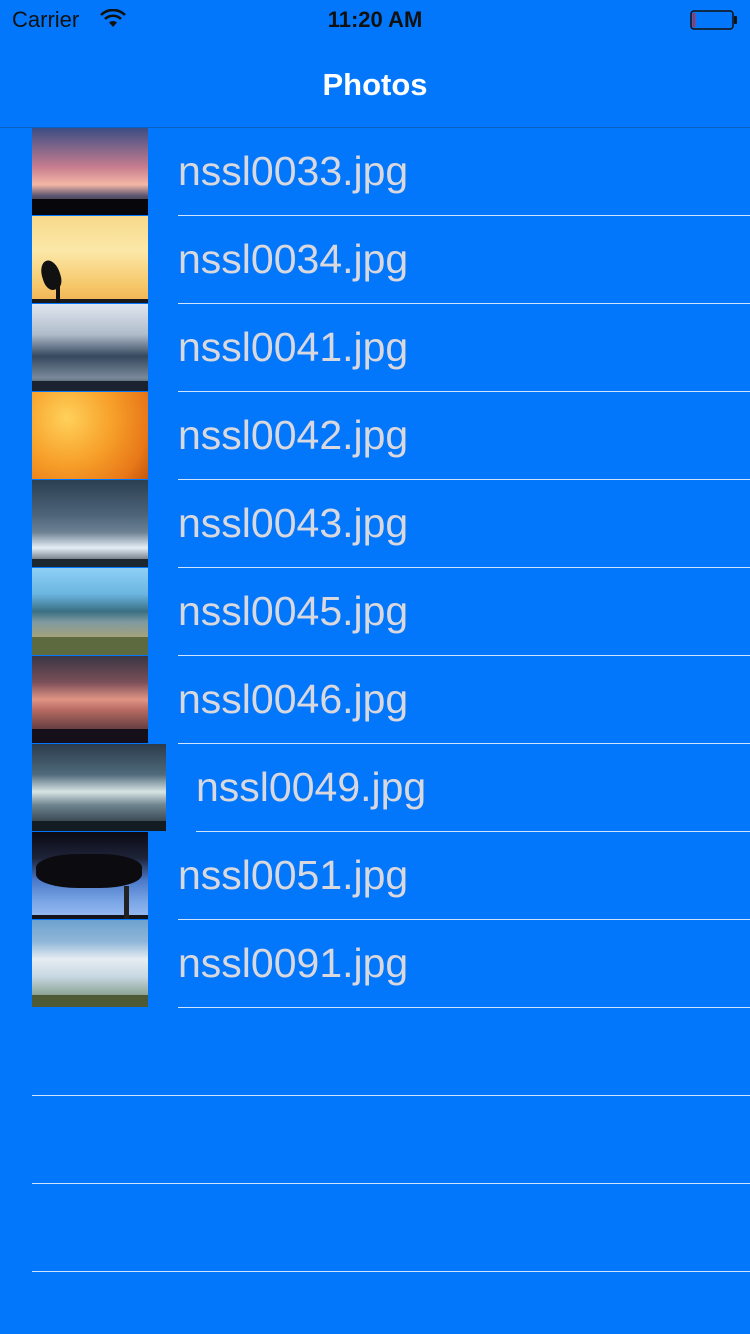 This screenshot has width=750, height=1334. I want to click on list-item: nssl0091.jpg, so click(375, 964).